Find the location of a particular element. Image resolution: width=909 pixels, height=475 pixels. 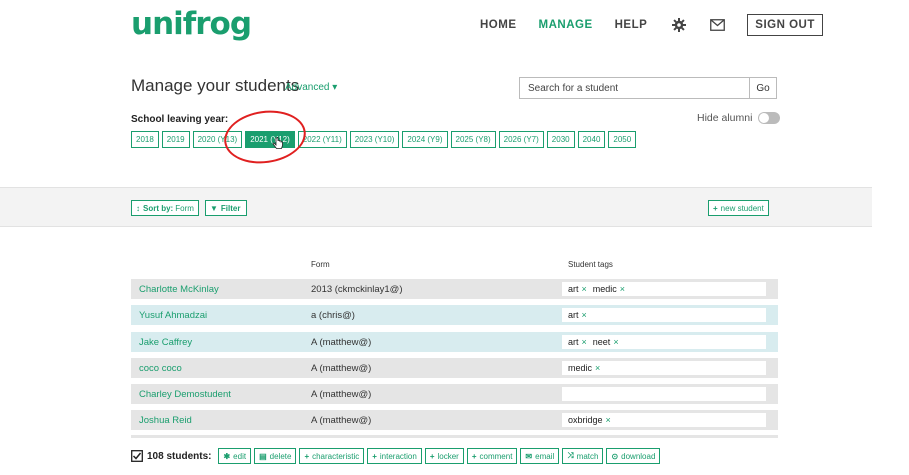

hide-alumni-toggle is located at coordinates (769, 118).